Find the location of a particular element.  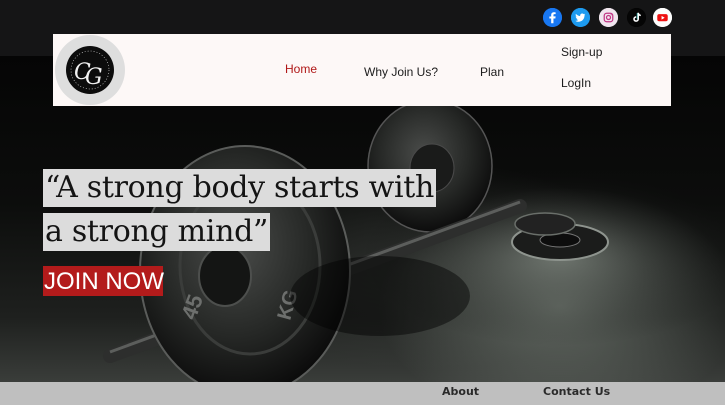

brand-logo: C G is located at coordinates (90, 70).